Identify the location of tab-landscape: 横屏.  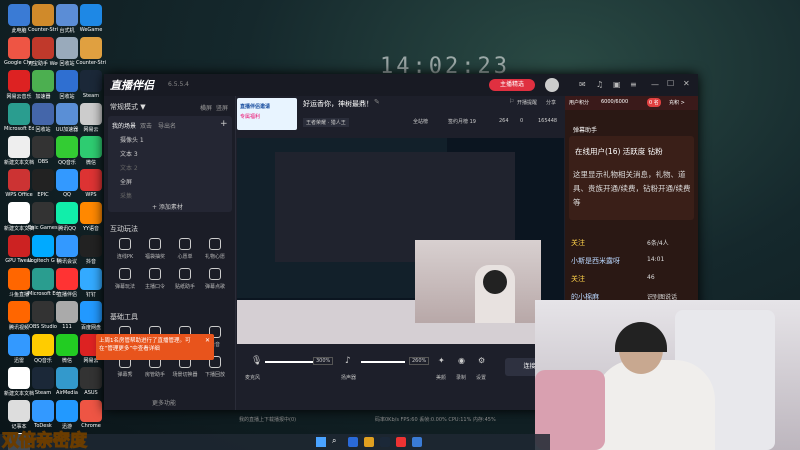
(206, 107).